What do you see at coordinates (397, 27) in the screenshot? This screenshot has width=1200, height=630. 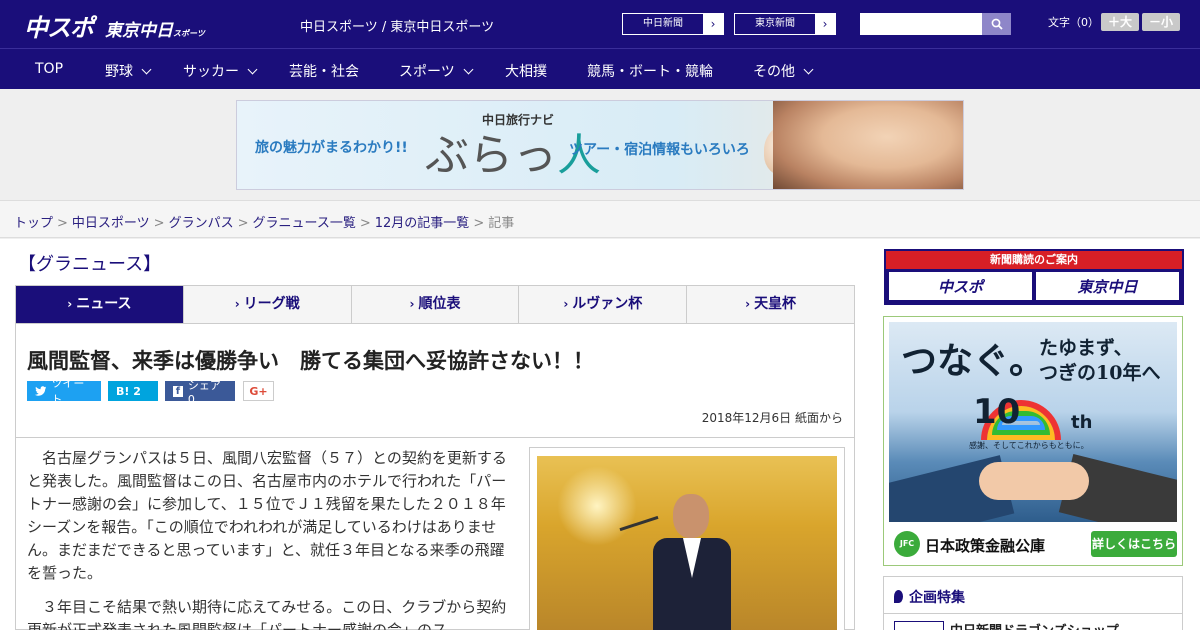 I see `site-names: 中日スポーツ / 東京中日スポーツ` at bounding box center [397, 27].